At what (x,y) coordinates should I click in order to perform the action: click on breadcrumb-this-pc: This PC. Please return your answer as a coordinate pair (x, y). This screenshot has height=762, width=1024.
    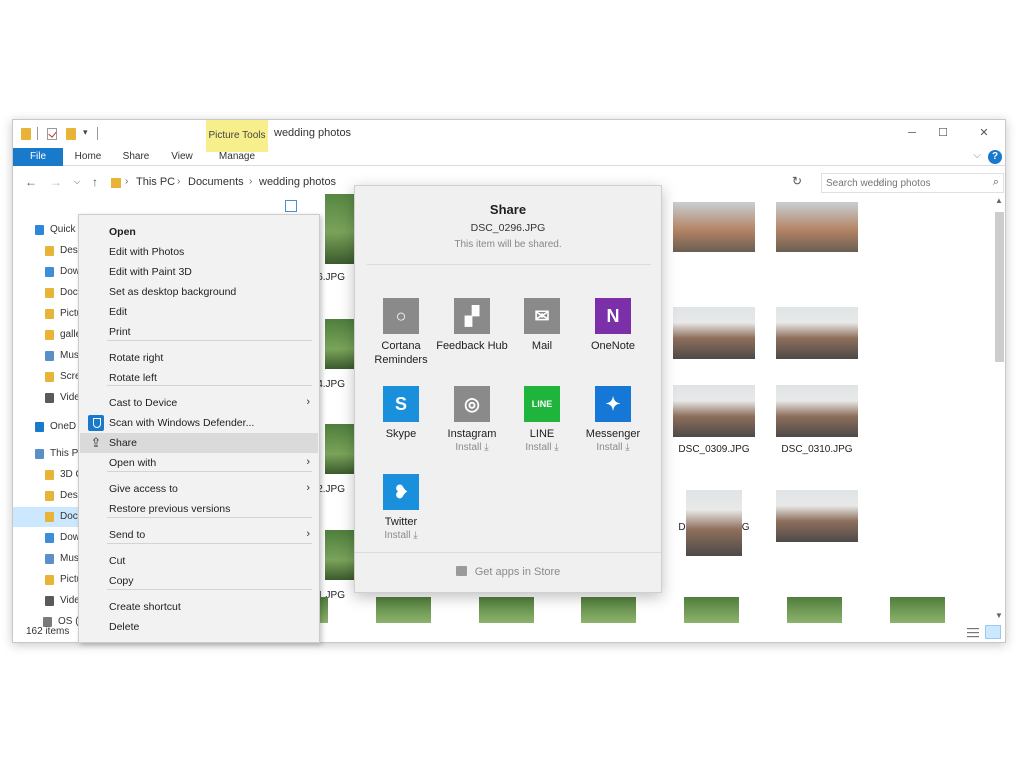
    Looking at the image, I should click on (155, 182).